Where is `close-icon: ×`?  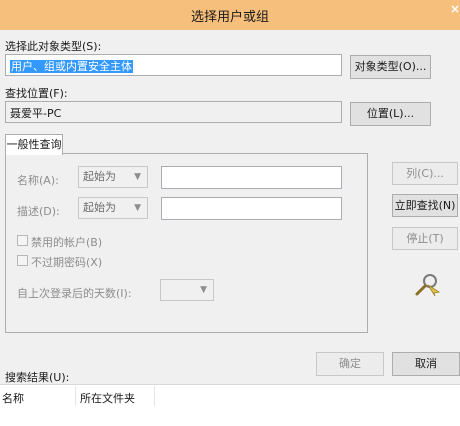 close-icon: × is located at coordinates (454, 9).